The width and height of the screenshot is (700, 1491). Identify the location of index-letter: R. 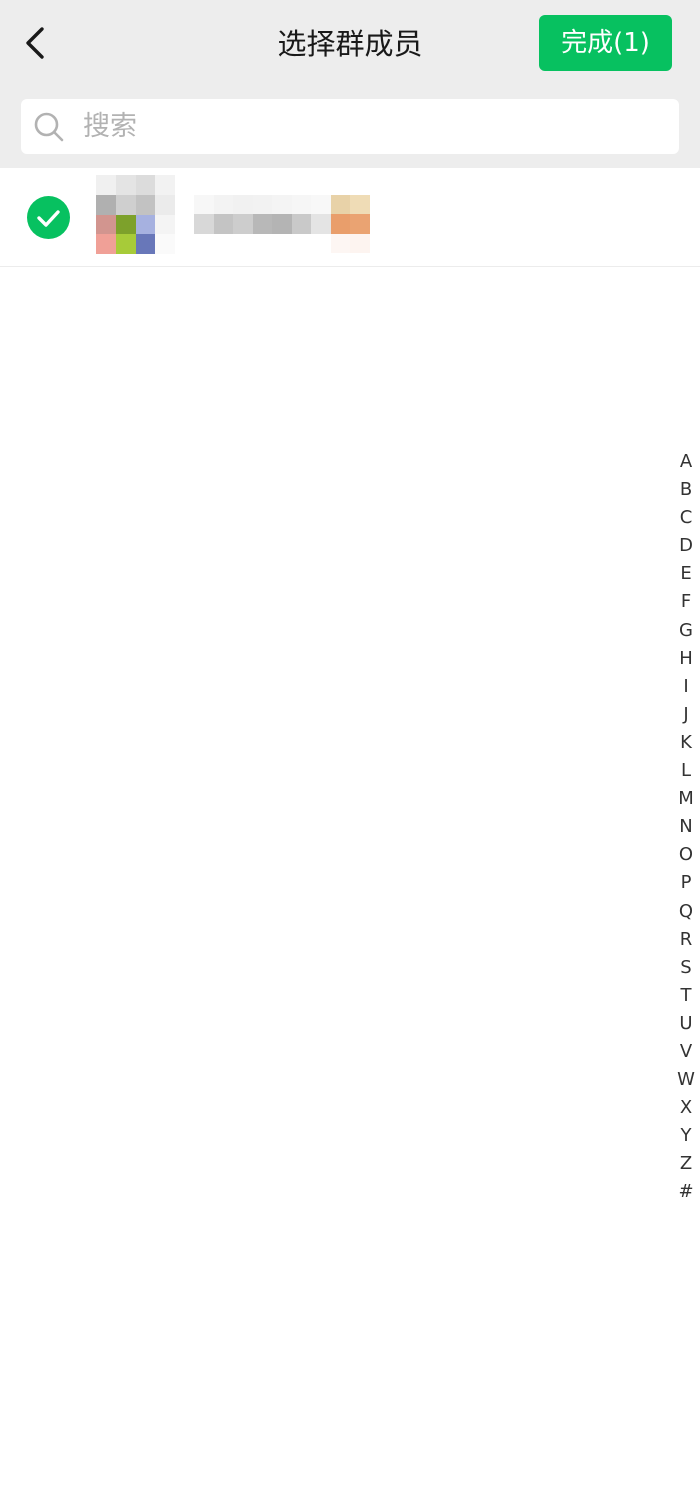
(686, 940).